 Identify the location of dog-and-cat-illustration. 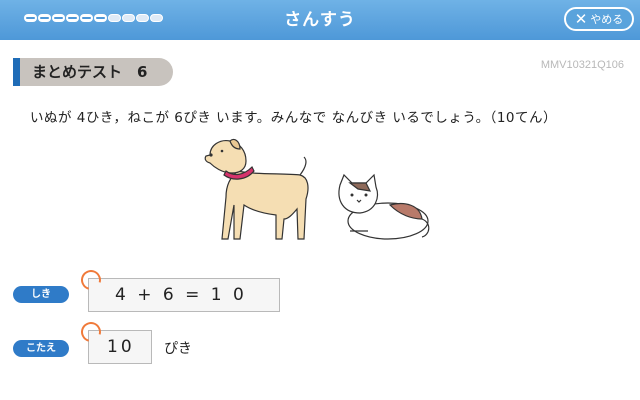
(317, 189).